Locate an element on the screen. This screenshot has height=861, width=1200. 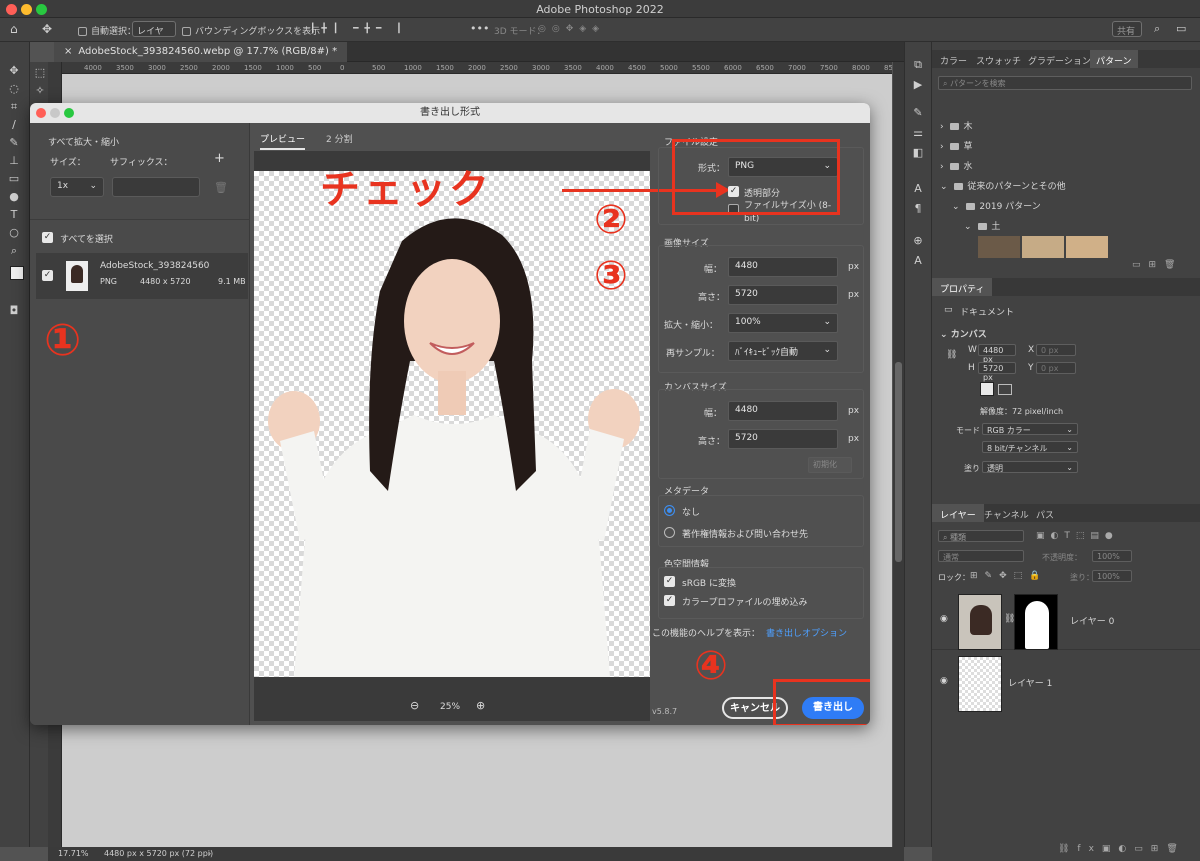
eyedropper-tool-icon: ∕ is located at coordinates (14, 125).